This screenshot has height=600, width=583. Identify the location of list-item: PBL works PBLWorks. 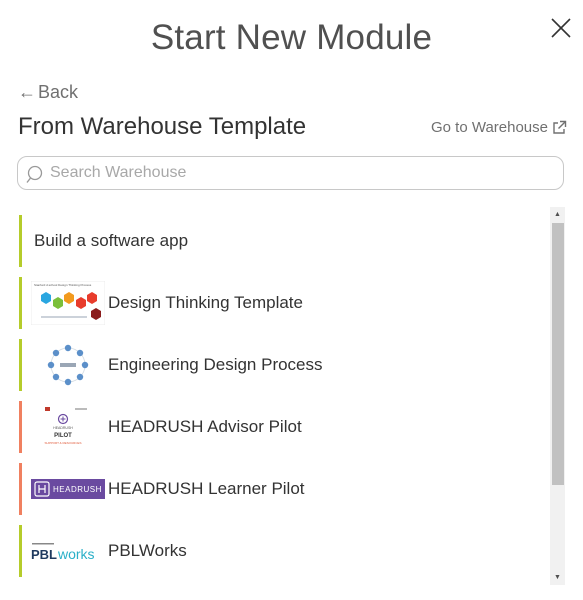
(280, 551).